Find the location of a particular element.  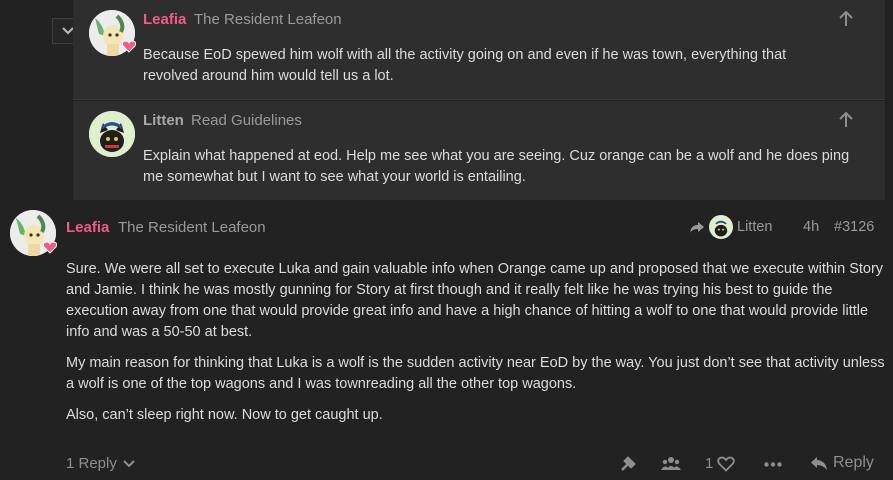

reply-to-link: Litten is located at coordinates (730, 227).